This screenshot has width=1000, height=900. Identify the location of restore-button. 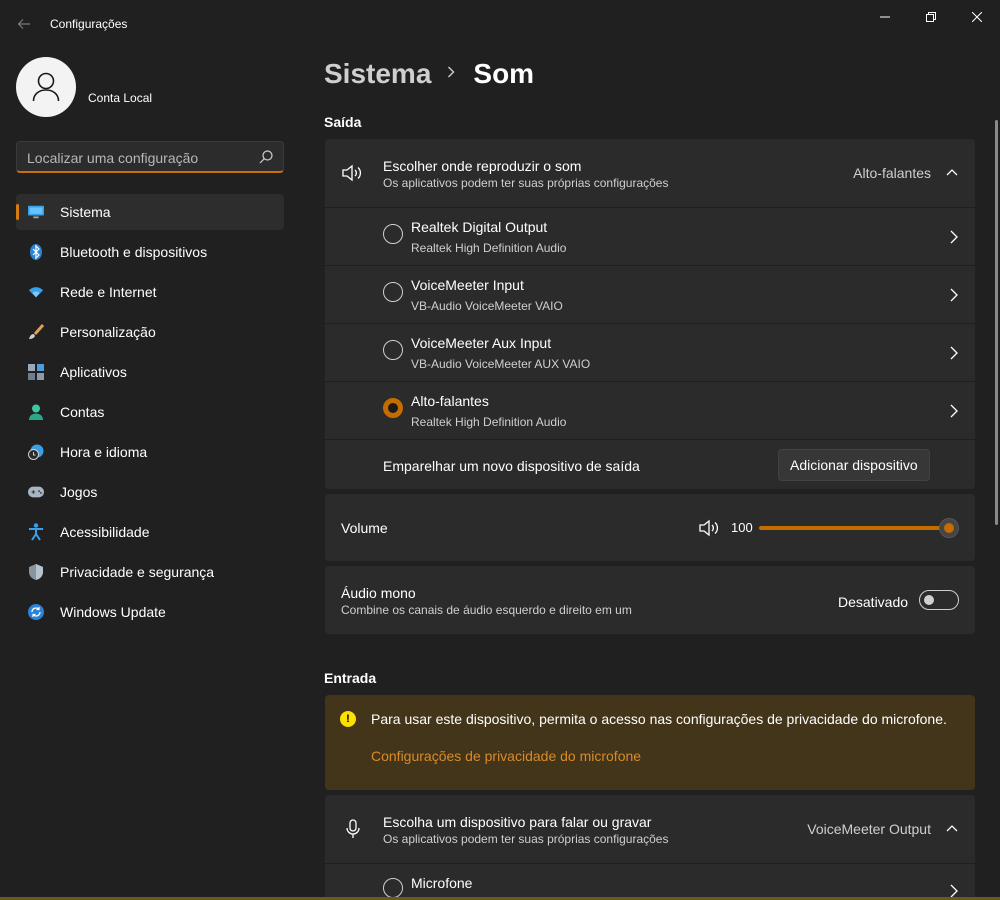
(931, 17).